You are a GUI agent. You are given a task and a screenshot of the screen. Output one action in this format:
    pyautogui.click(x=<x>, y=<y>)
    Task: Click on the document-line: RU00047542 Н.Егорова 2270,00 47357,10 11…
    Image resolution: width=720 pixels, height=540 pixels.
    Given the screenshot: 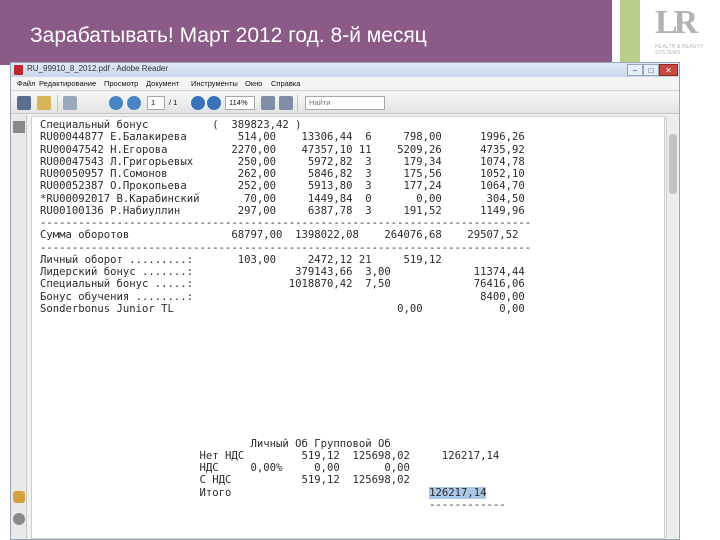 What is the action you would take?
    pyautogui.click(x=282, y=149)
    